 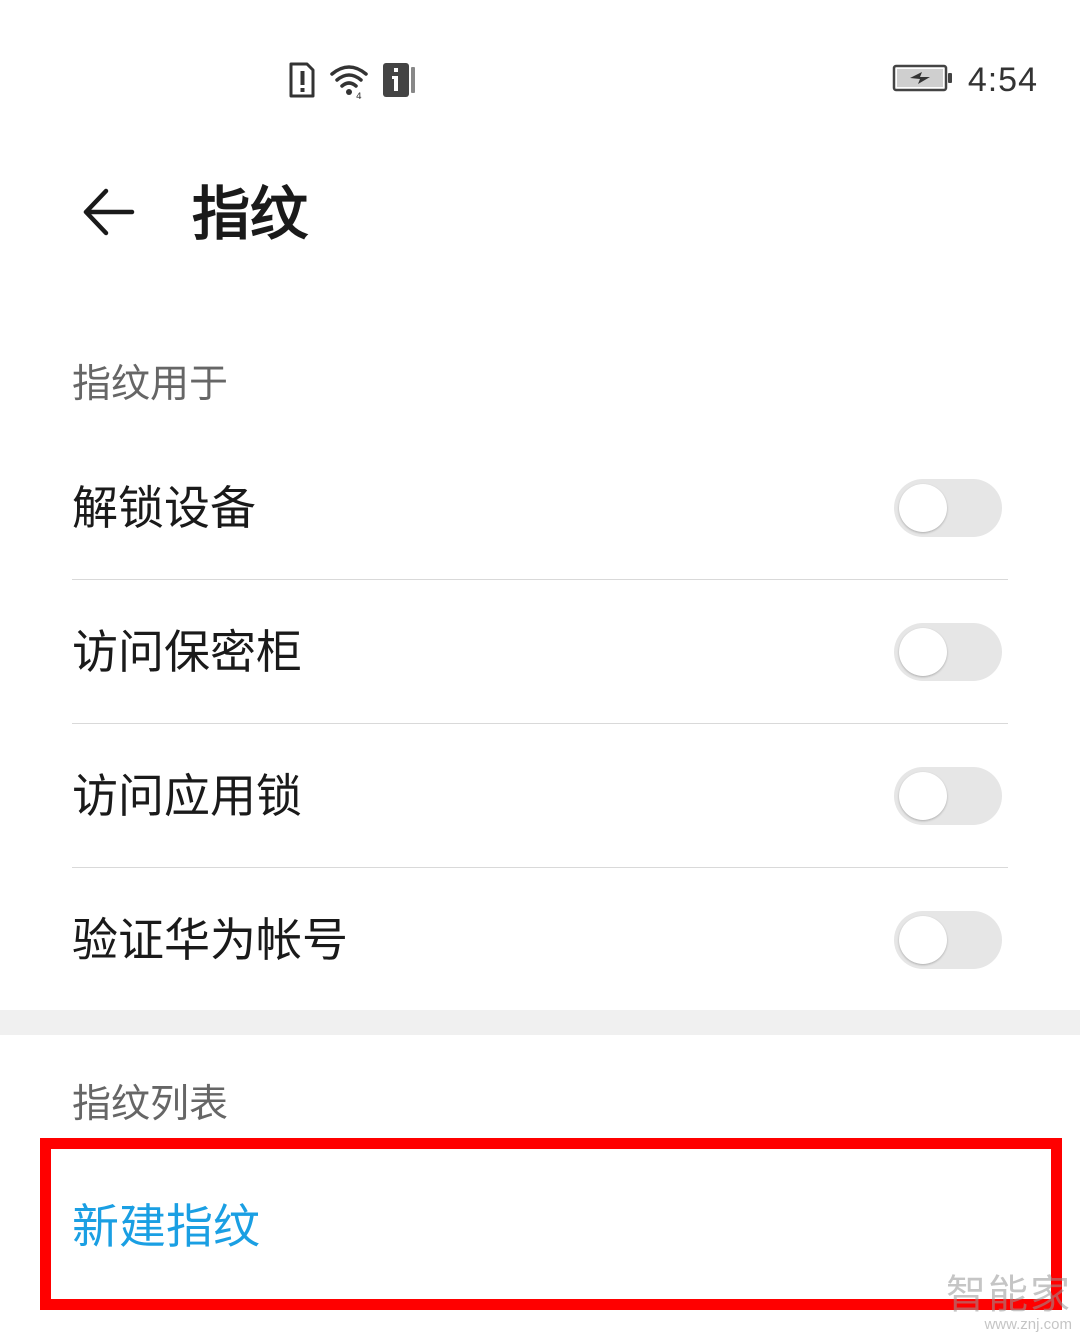 What do you see at coordinates (540, 508) in the screenshot?
I see `row-unlock-device: 解锁设备` at bounding box center [540, 508].